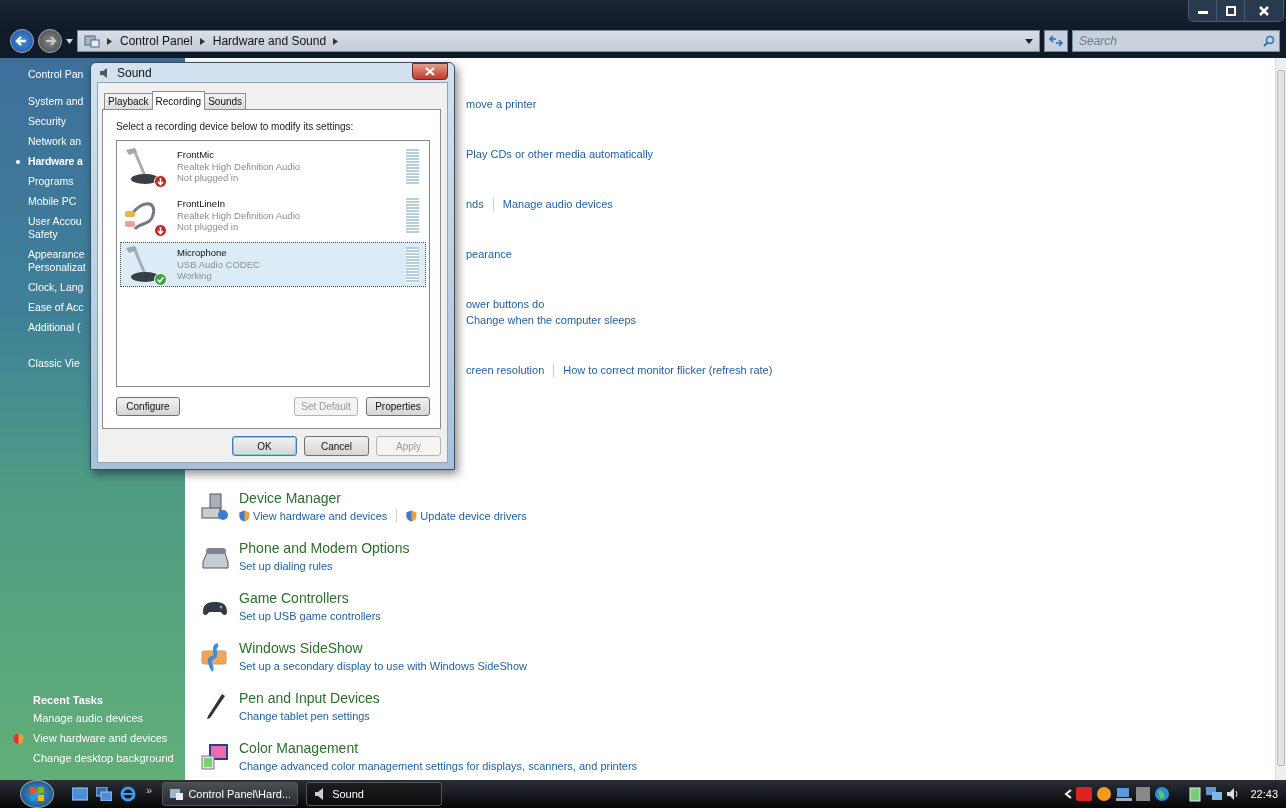 The width and height of the screenshot is (1286, 808). I want to click on task-link: move a printer, so click(501, 104).